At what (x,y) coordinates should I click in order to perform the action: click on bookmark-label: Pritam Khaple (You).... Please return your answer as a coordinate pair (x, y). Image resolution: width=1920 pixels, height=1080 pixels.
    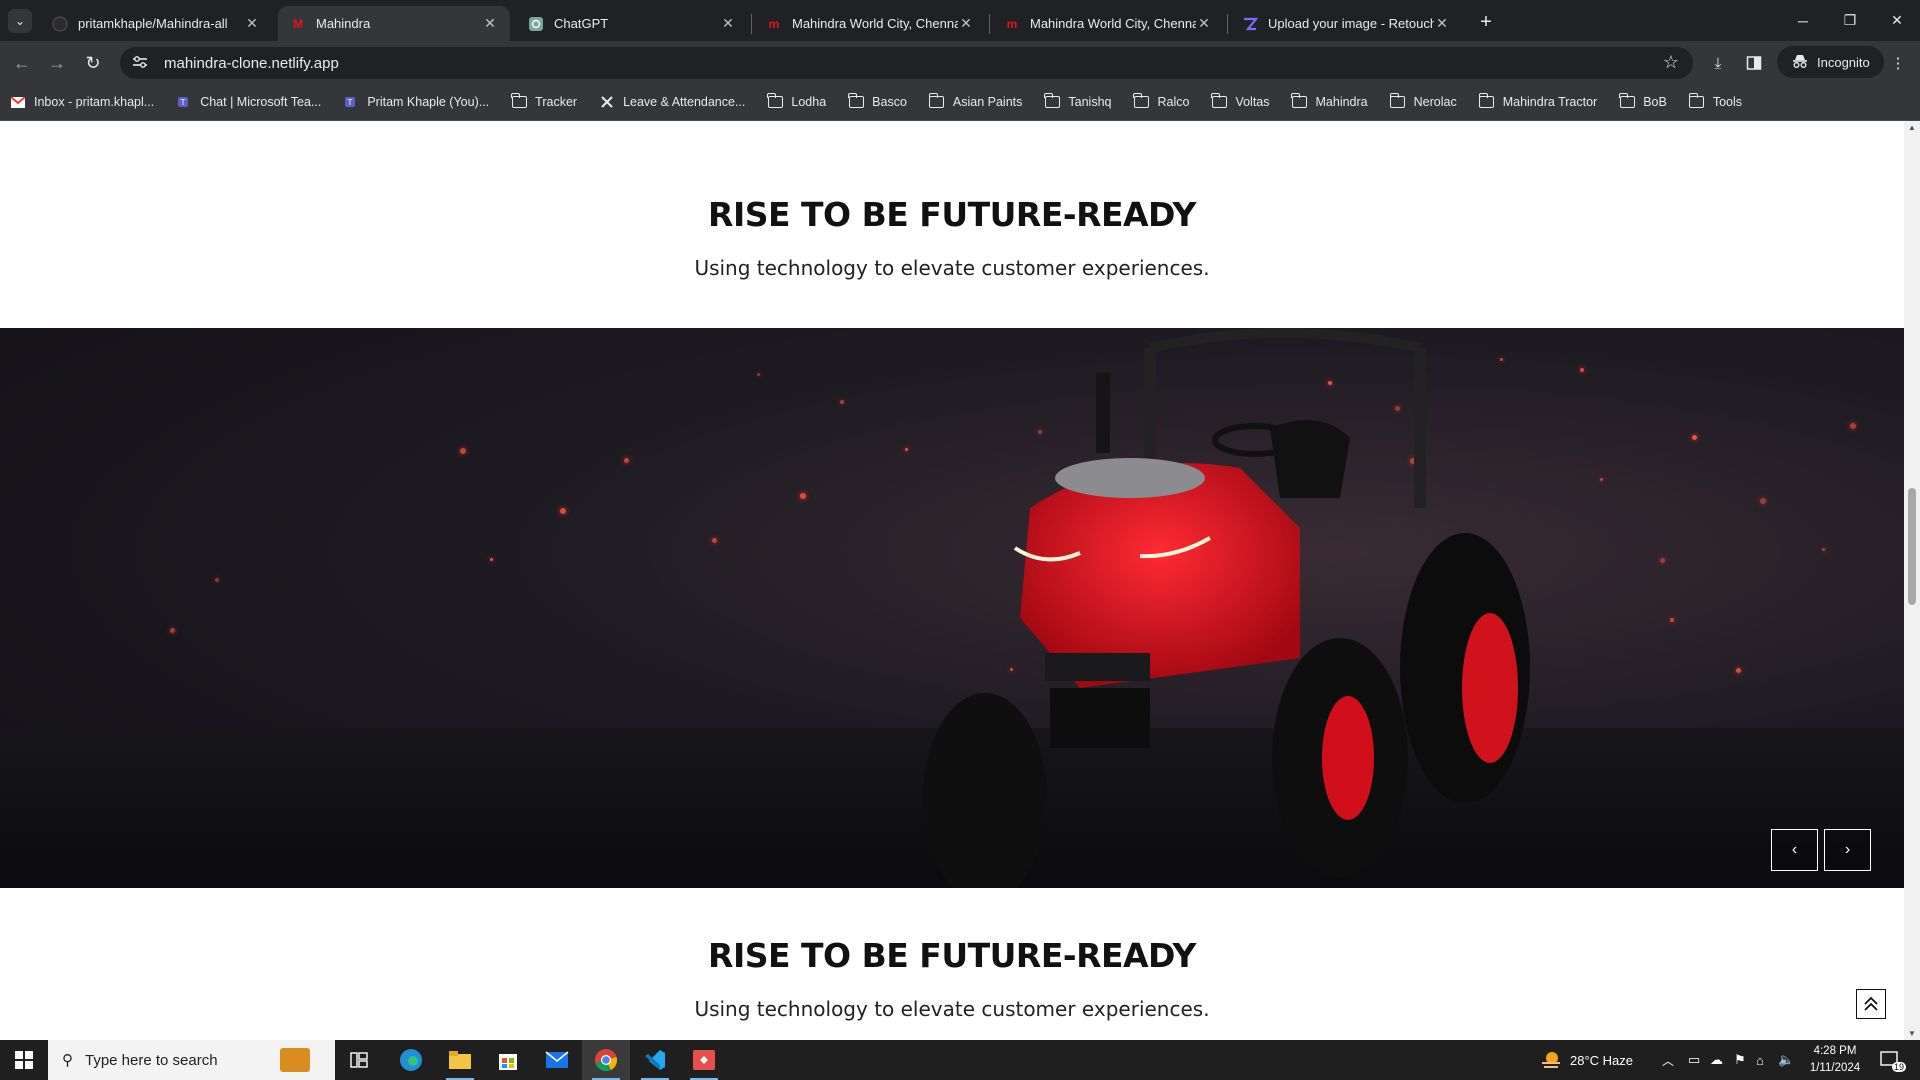
    Looking at the image, I should click on (428, 102).